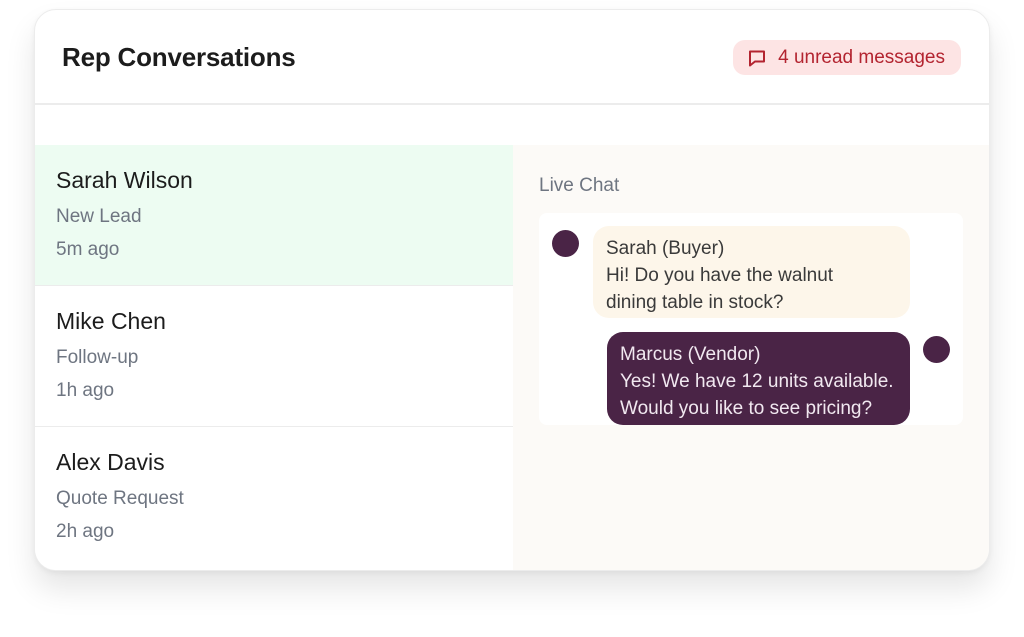  I want to click on conversation-status: New Lead, so click(99, 216).